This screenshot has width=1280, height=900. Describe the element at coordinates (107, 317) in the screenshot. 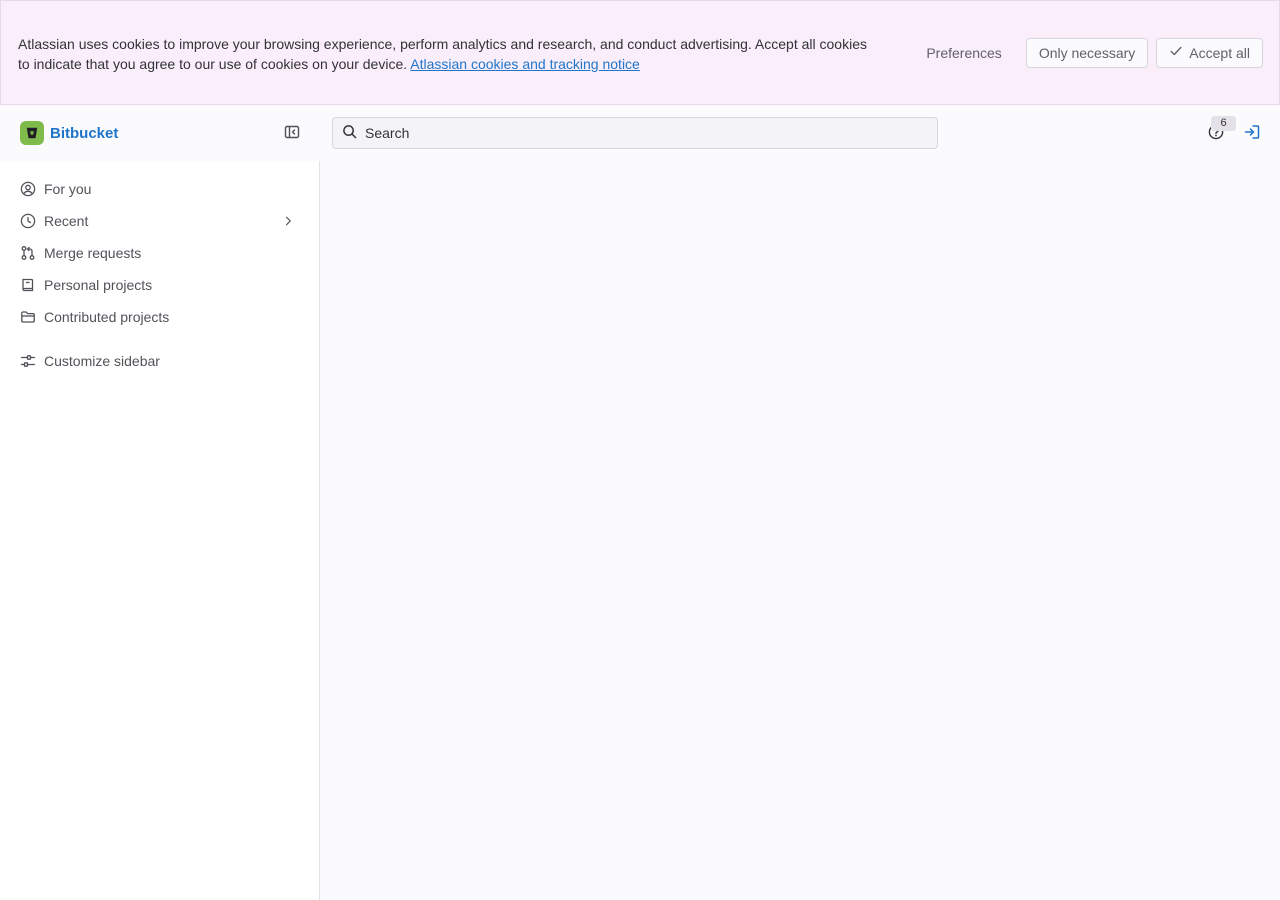

I see `sidebar-item-label: Contributed projects` at that location.